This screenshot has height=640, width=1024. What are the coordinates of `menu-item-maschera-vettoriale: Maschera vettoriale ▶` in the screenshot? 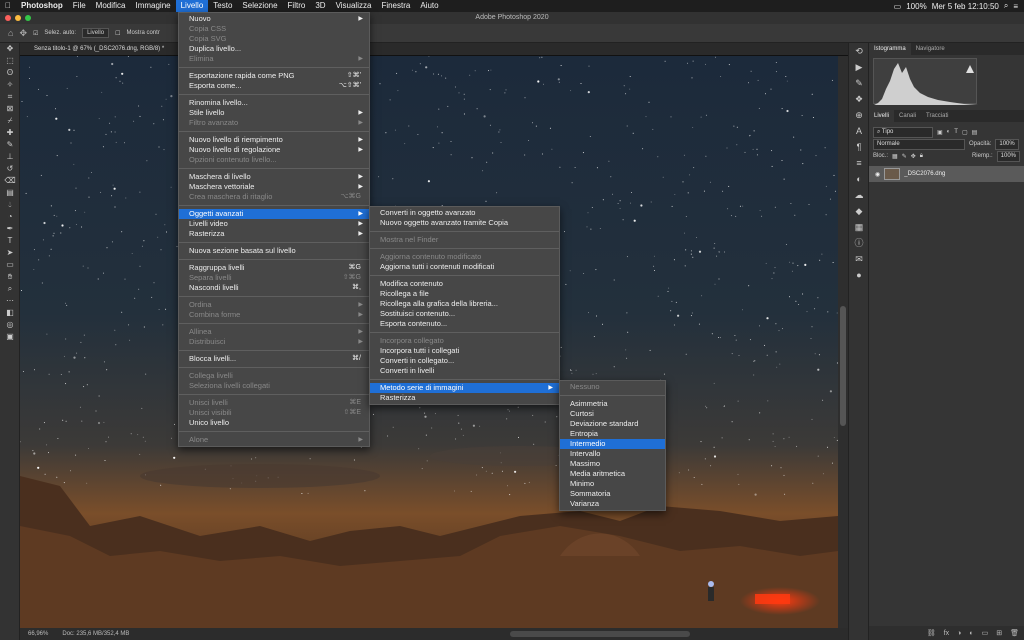 It's located at (274, 187).